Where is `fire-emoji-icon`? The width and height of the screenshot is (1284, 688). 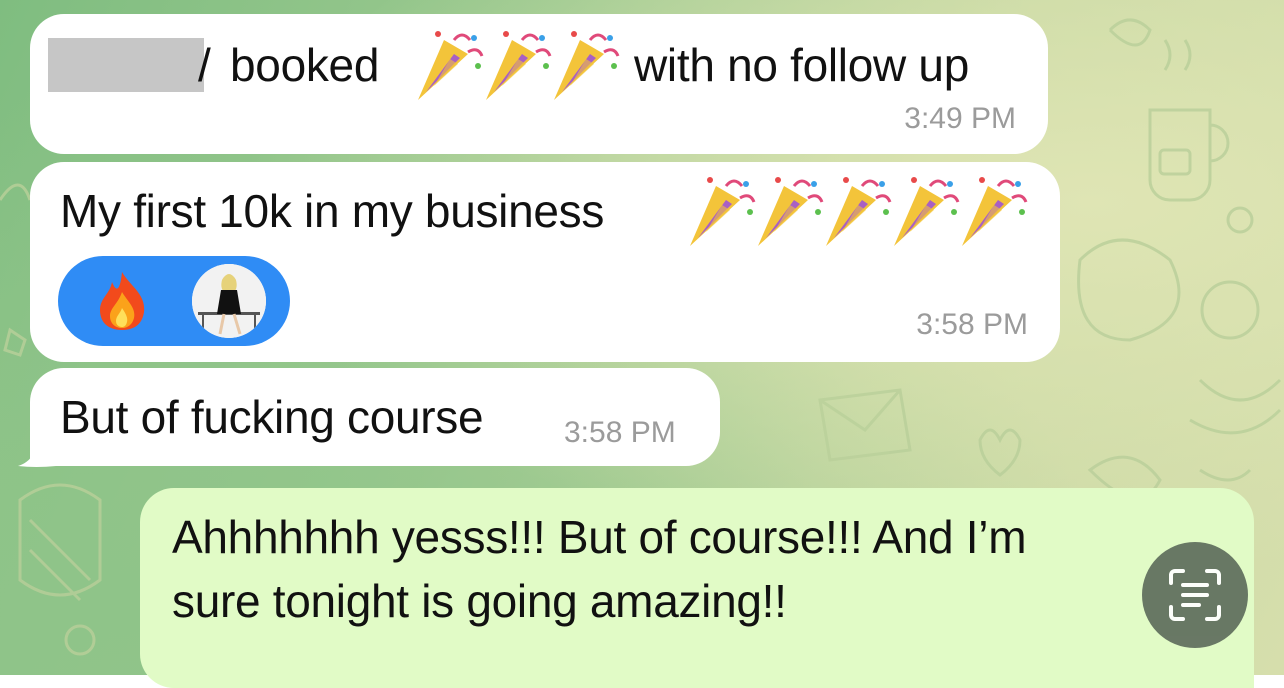
fire-emoji-icon is located at coordinates (122, 301).